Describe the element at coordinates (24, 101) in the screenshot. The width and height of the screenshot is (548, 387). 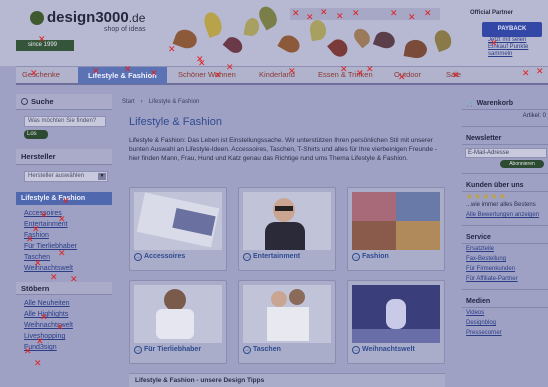
I see `search-icon` at that location.